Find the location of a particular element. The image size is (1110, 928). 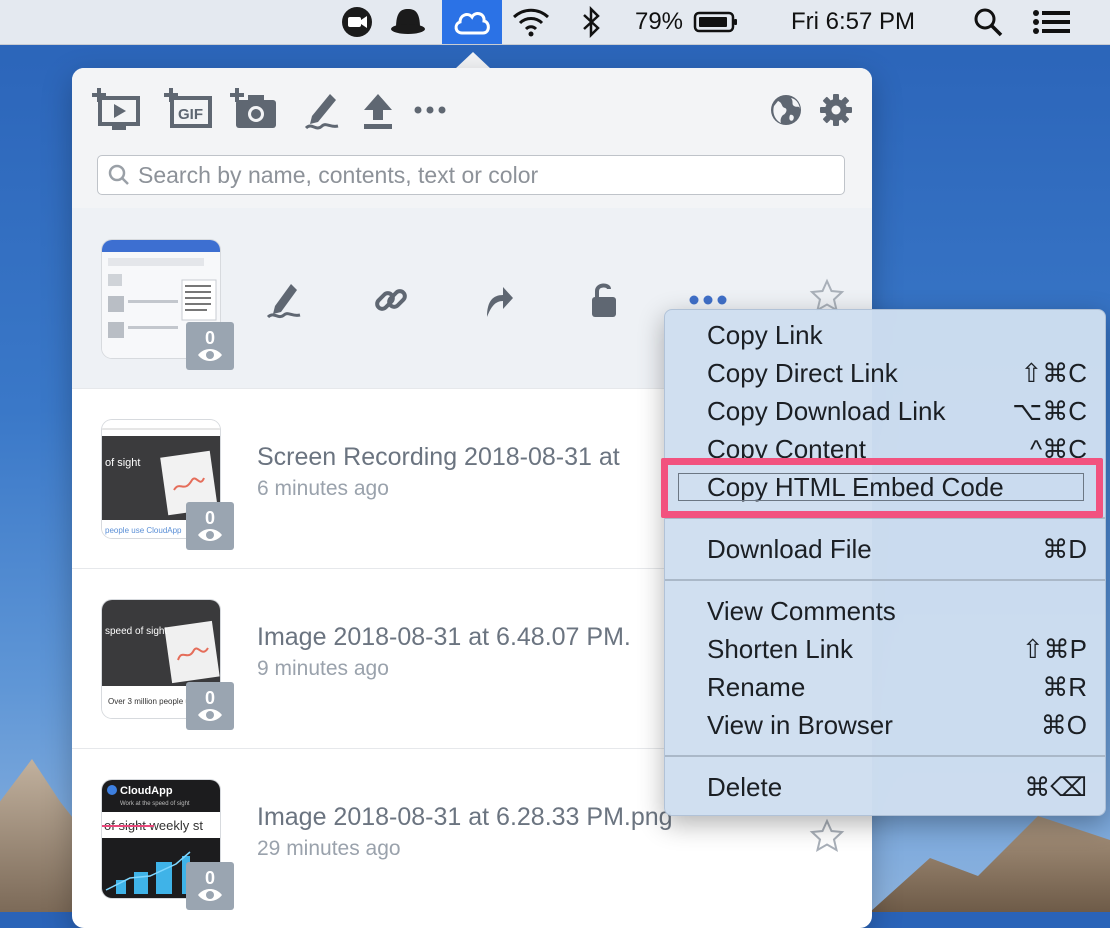

notification-center-icon is located at coordinates (1052, 22).